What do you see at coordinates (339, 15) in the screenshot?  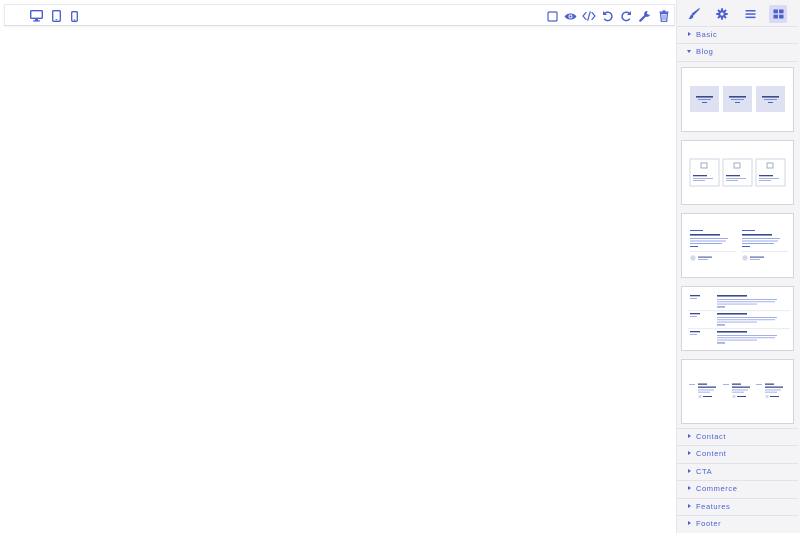 I see `top-toolbar` at bounding box center [339, 15].